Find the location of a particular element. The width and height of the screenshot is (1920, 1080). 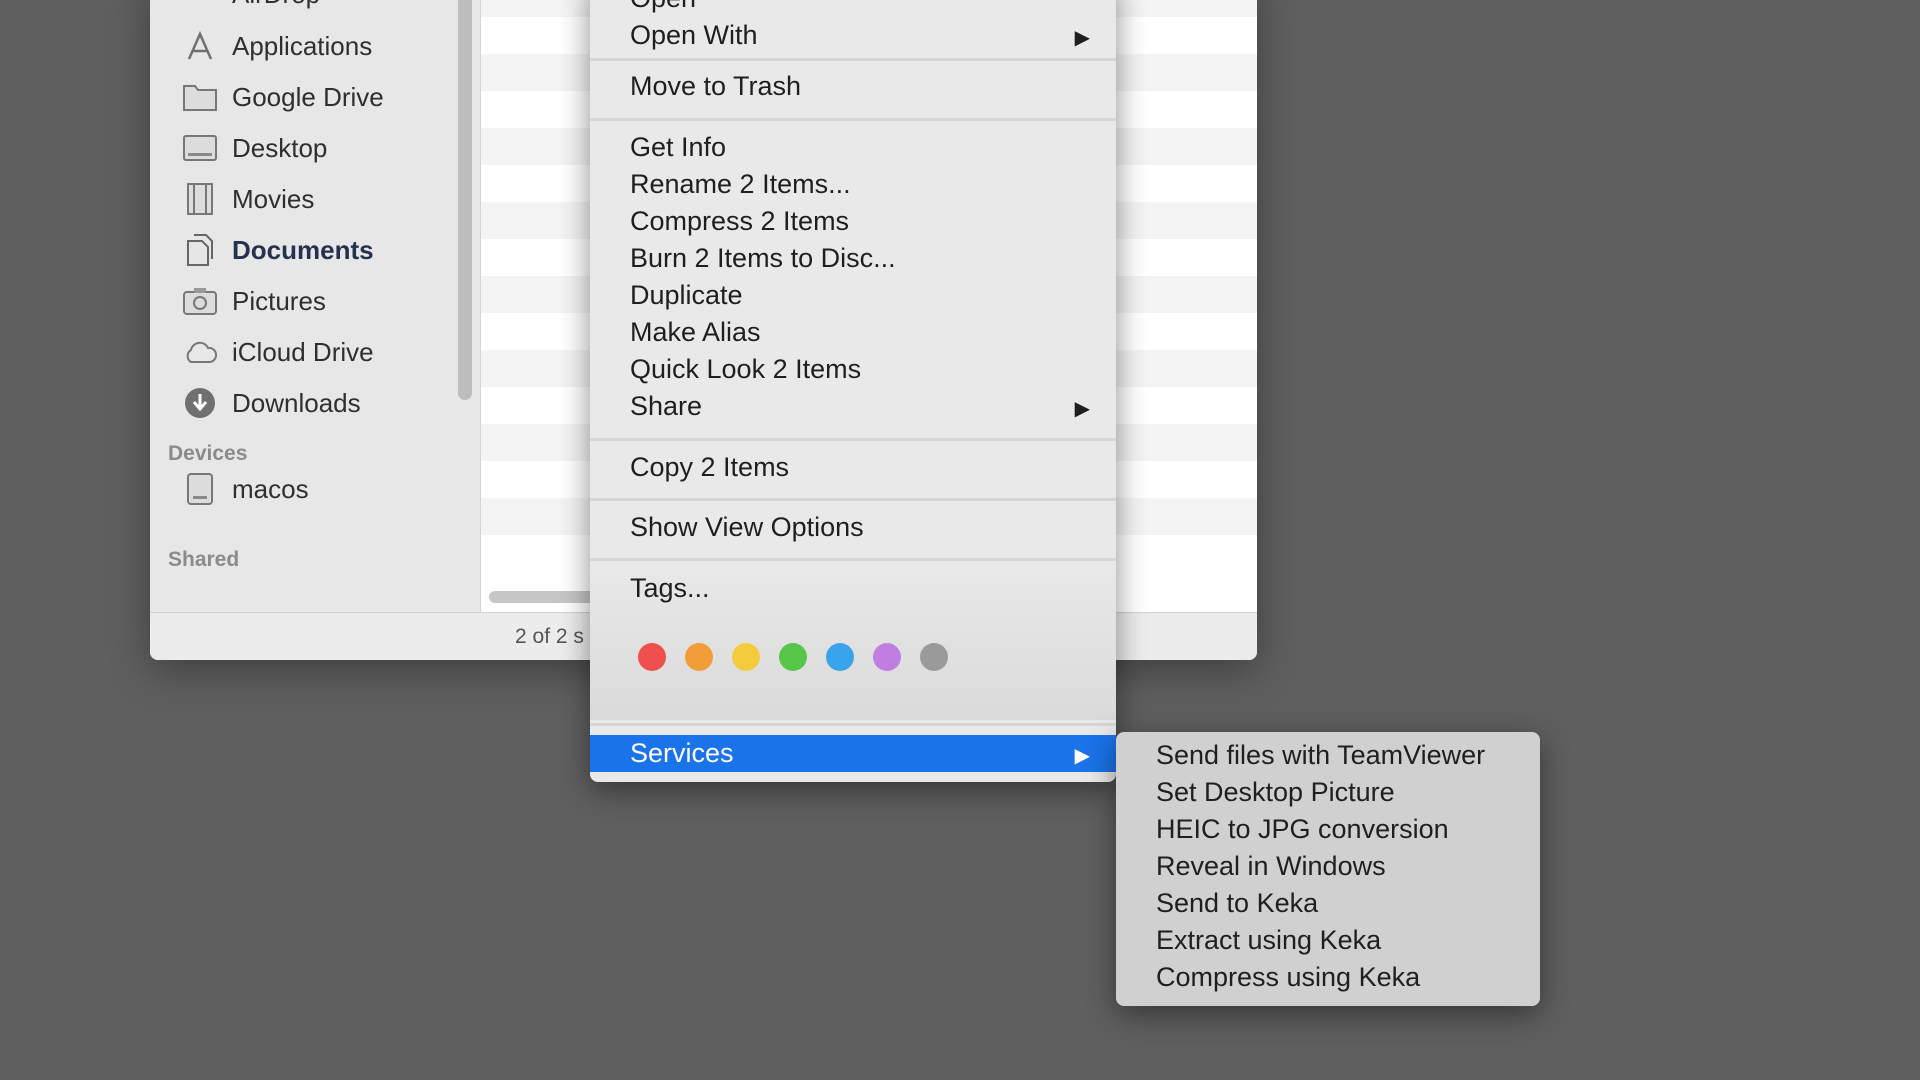

submenu-item-set-desktop-picture: Set Desktop Picture is located at coordinates (1275, 792).